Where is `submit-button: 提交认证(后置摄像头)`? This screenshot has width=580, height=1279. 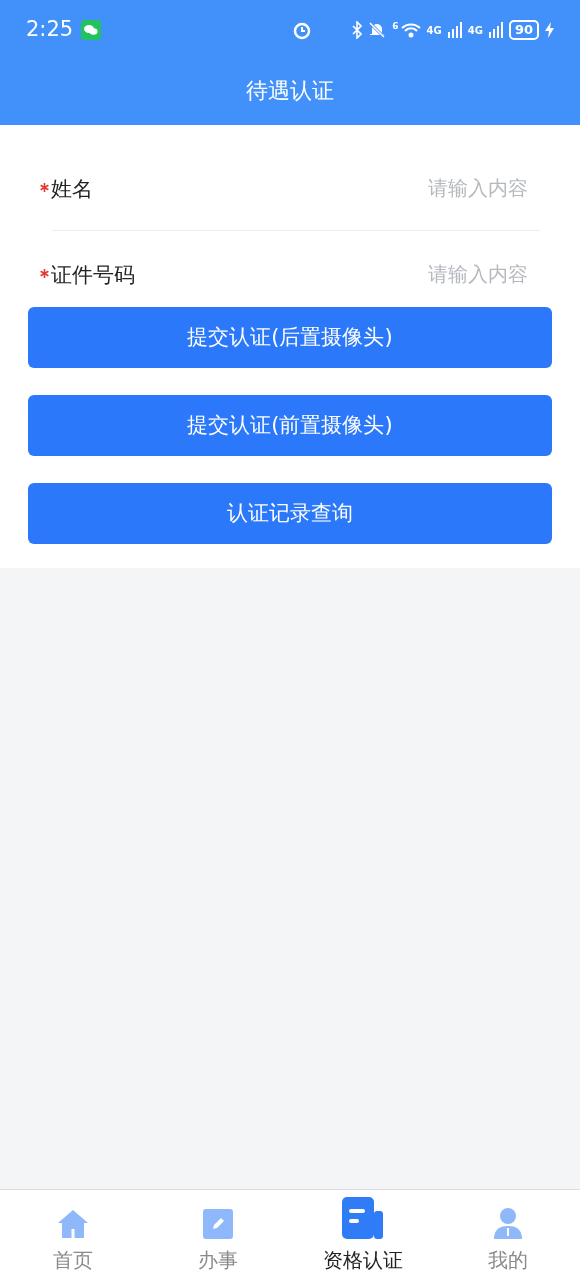 submit-button: 提交认证(后置摄像头) is located at coordinates (290, 337).